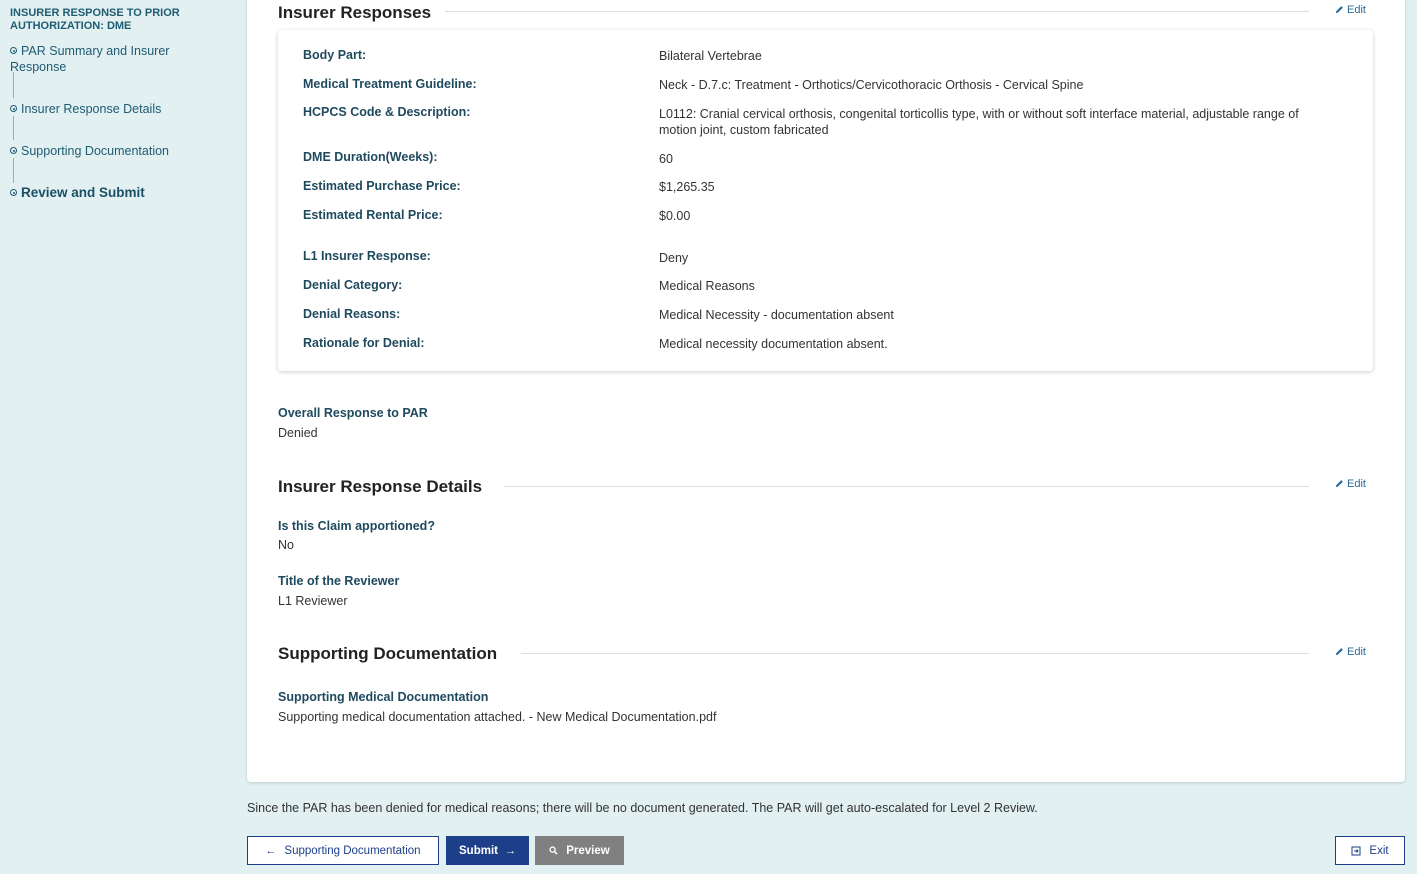 Image resolution: width=1417 pixels, height=874 pixels. What do you see at coordinates (675, 216) in the screenshot?
I see `rental-price-value: $0.00` at bounding box center [675, 216].